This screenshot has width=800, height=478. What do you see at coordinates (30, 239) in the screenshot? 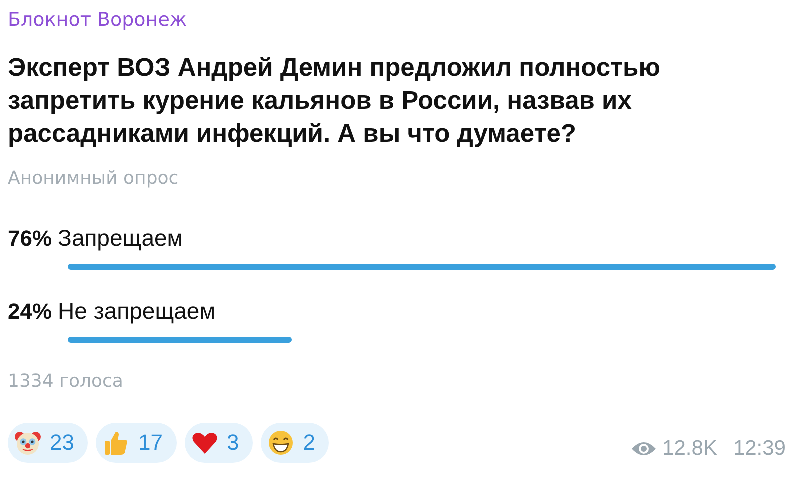
I see `option-percent: 76%` at bounding box center [30, 239].